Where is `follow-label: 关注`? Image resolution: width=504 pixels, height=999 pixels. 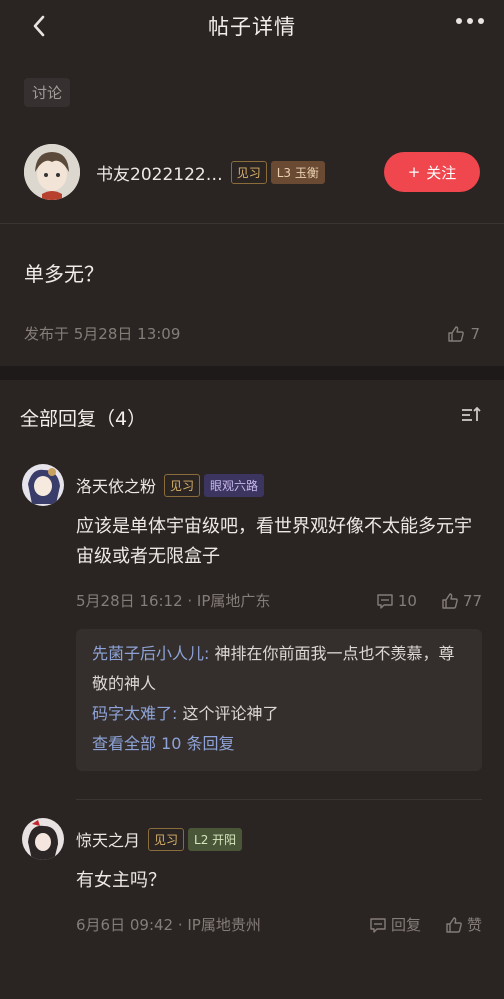 follow-label: 关注 is located at coordinates (441, 172).